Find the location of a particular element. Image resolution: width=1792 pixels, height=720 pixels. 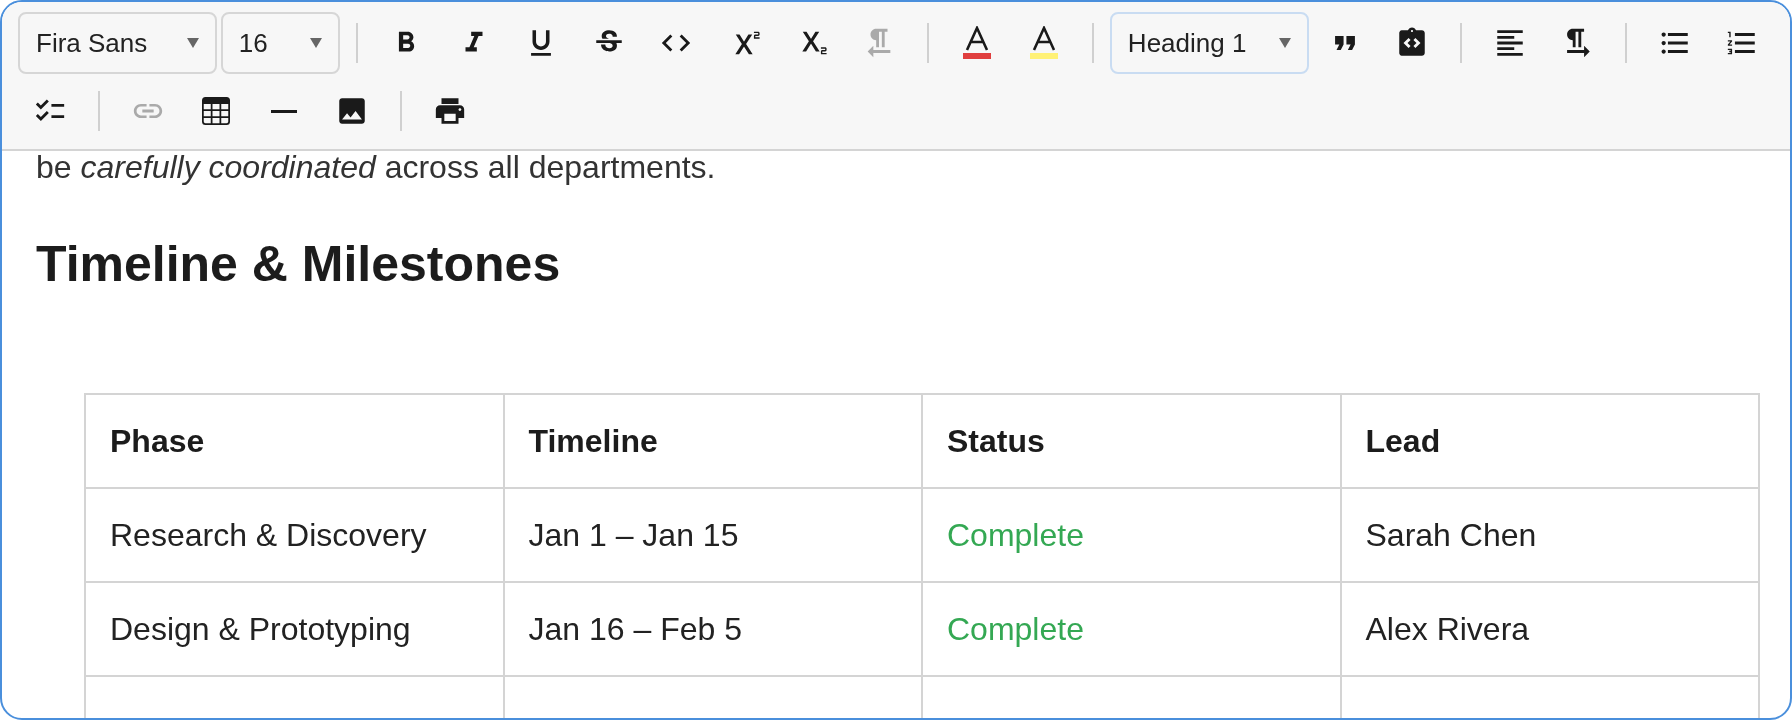

paragraph: be carefully coordinated across all departments. is located at coordinates (376, 169).